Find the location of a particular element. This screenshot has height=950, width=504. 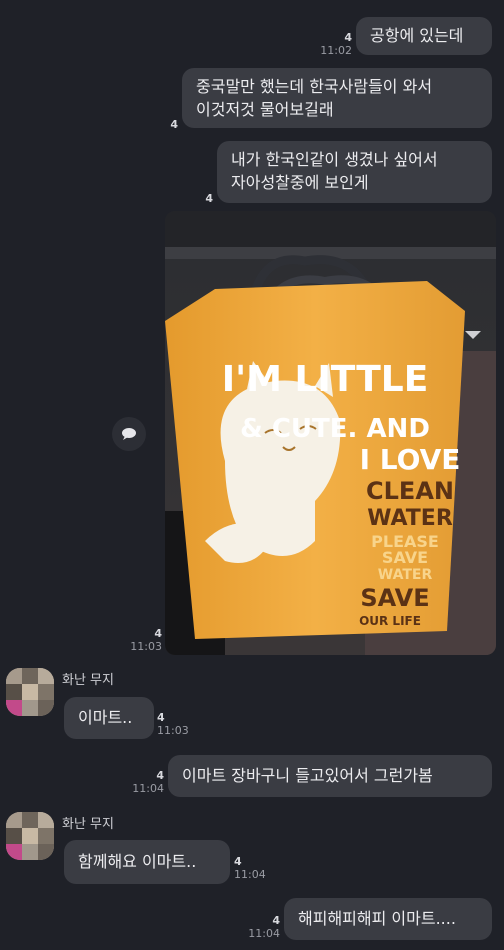

message-text: 이마트.. is located at coordinates (105, 717).